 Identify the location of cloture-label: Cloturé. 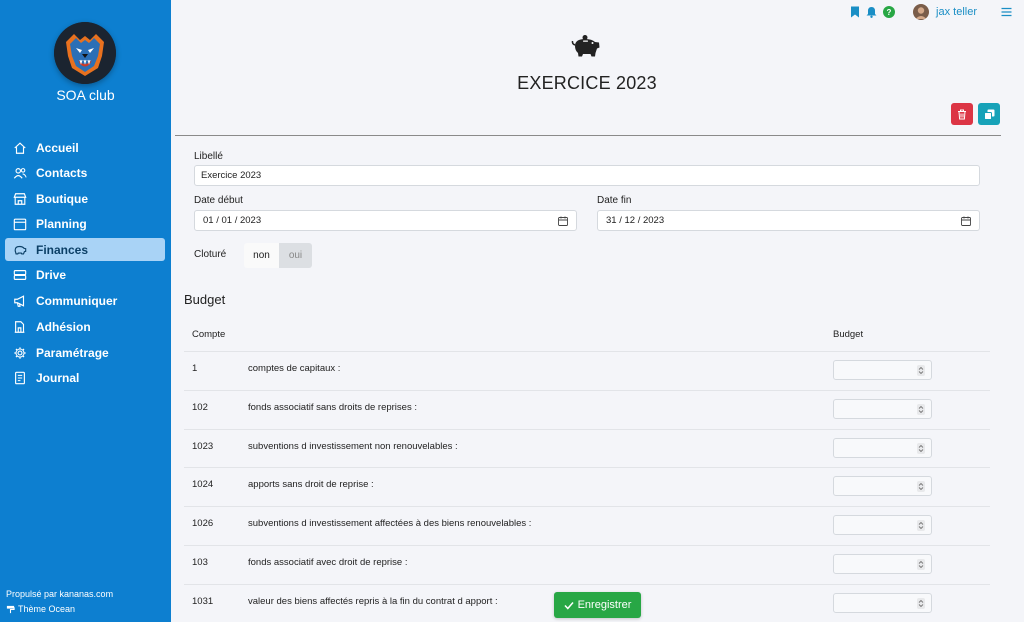
(210, 254).